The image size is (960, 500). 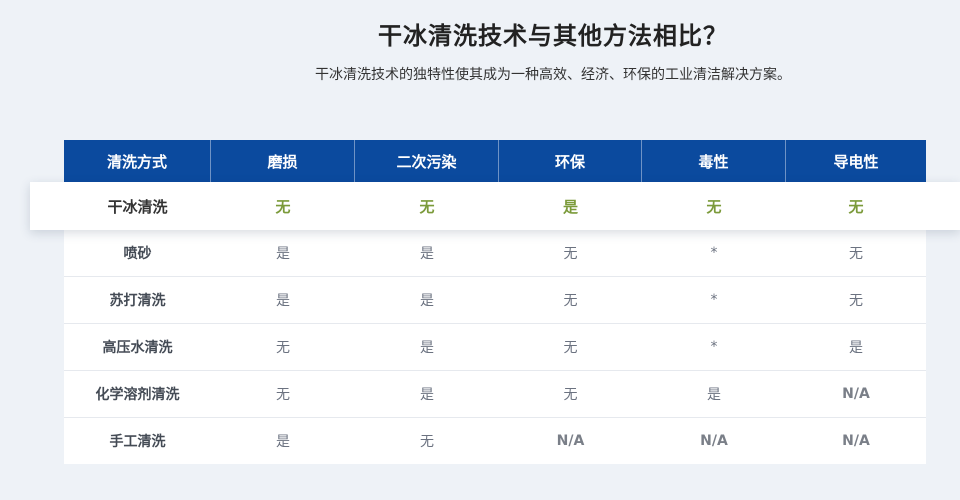 What do you see at coordinates (137, 301) in the screenshot?
I see `row-label: 苏打清洗` at bounding box center [137, 301].